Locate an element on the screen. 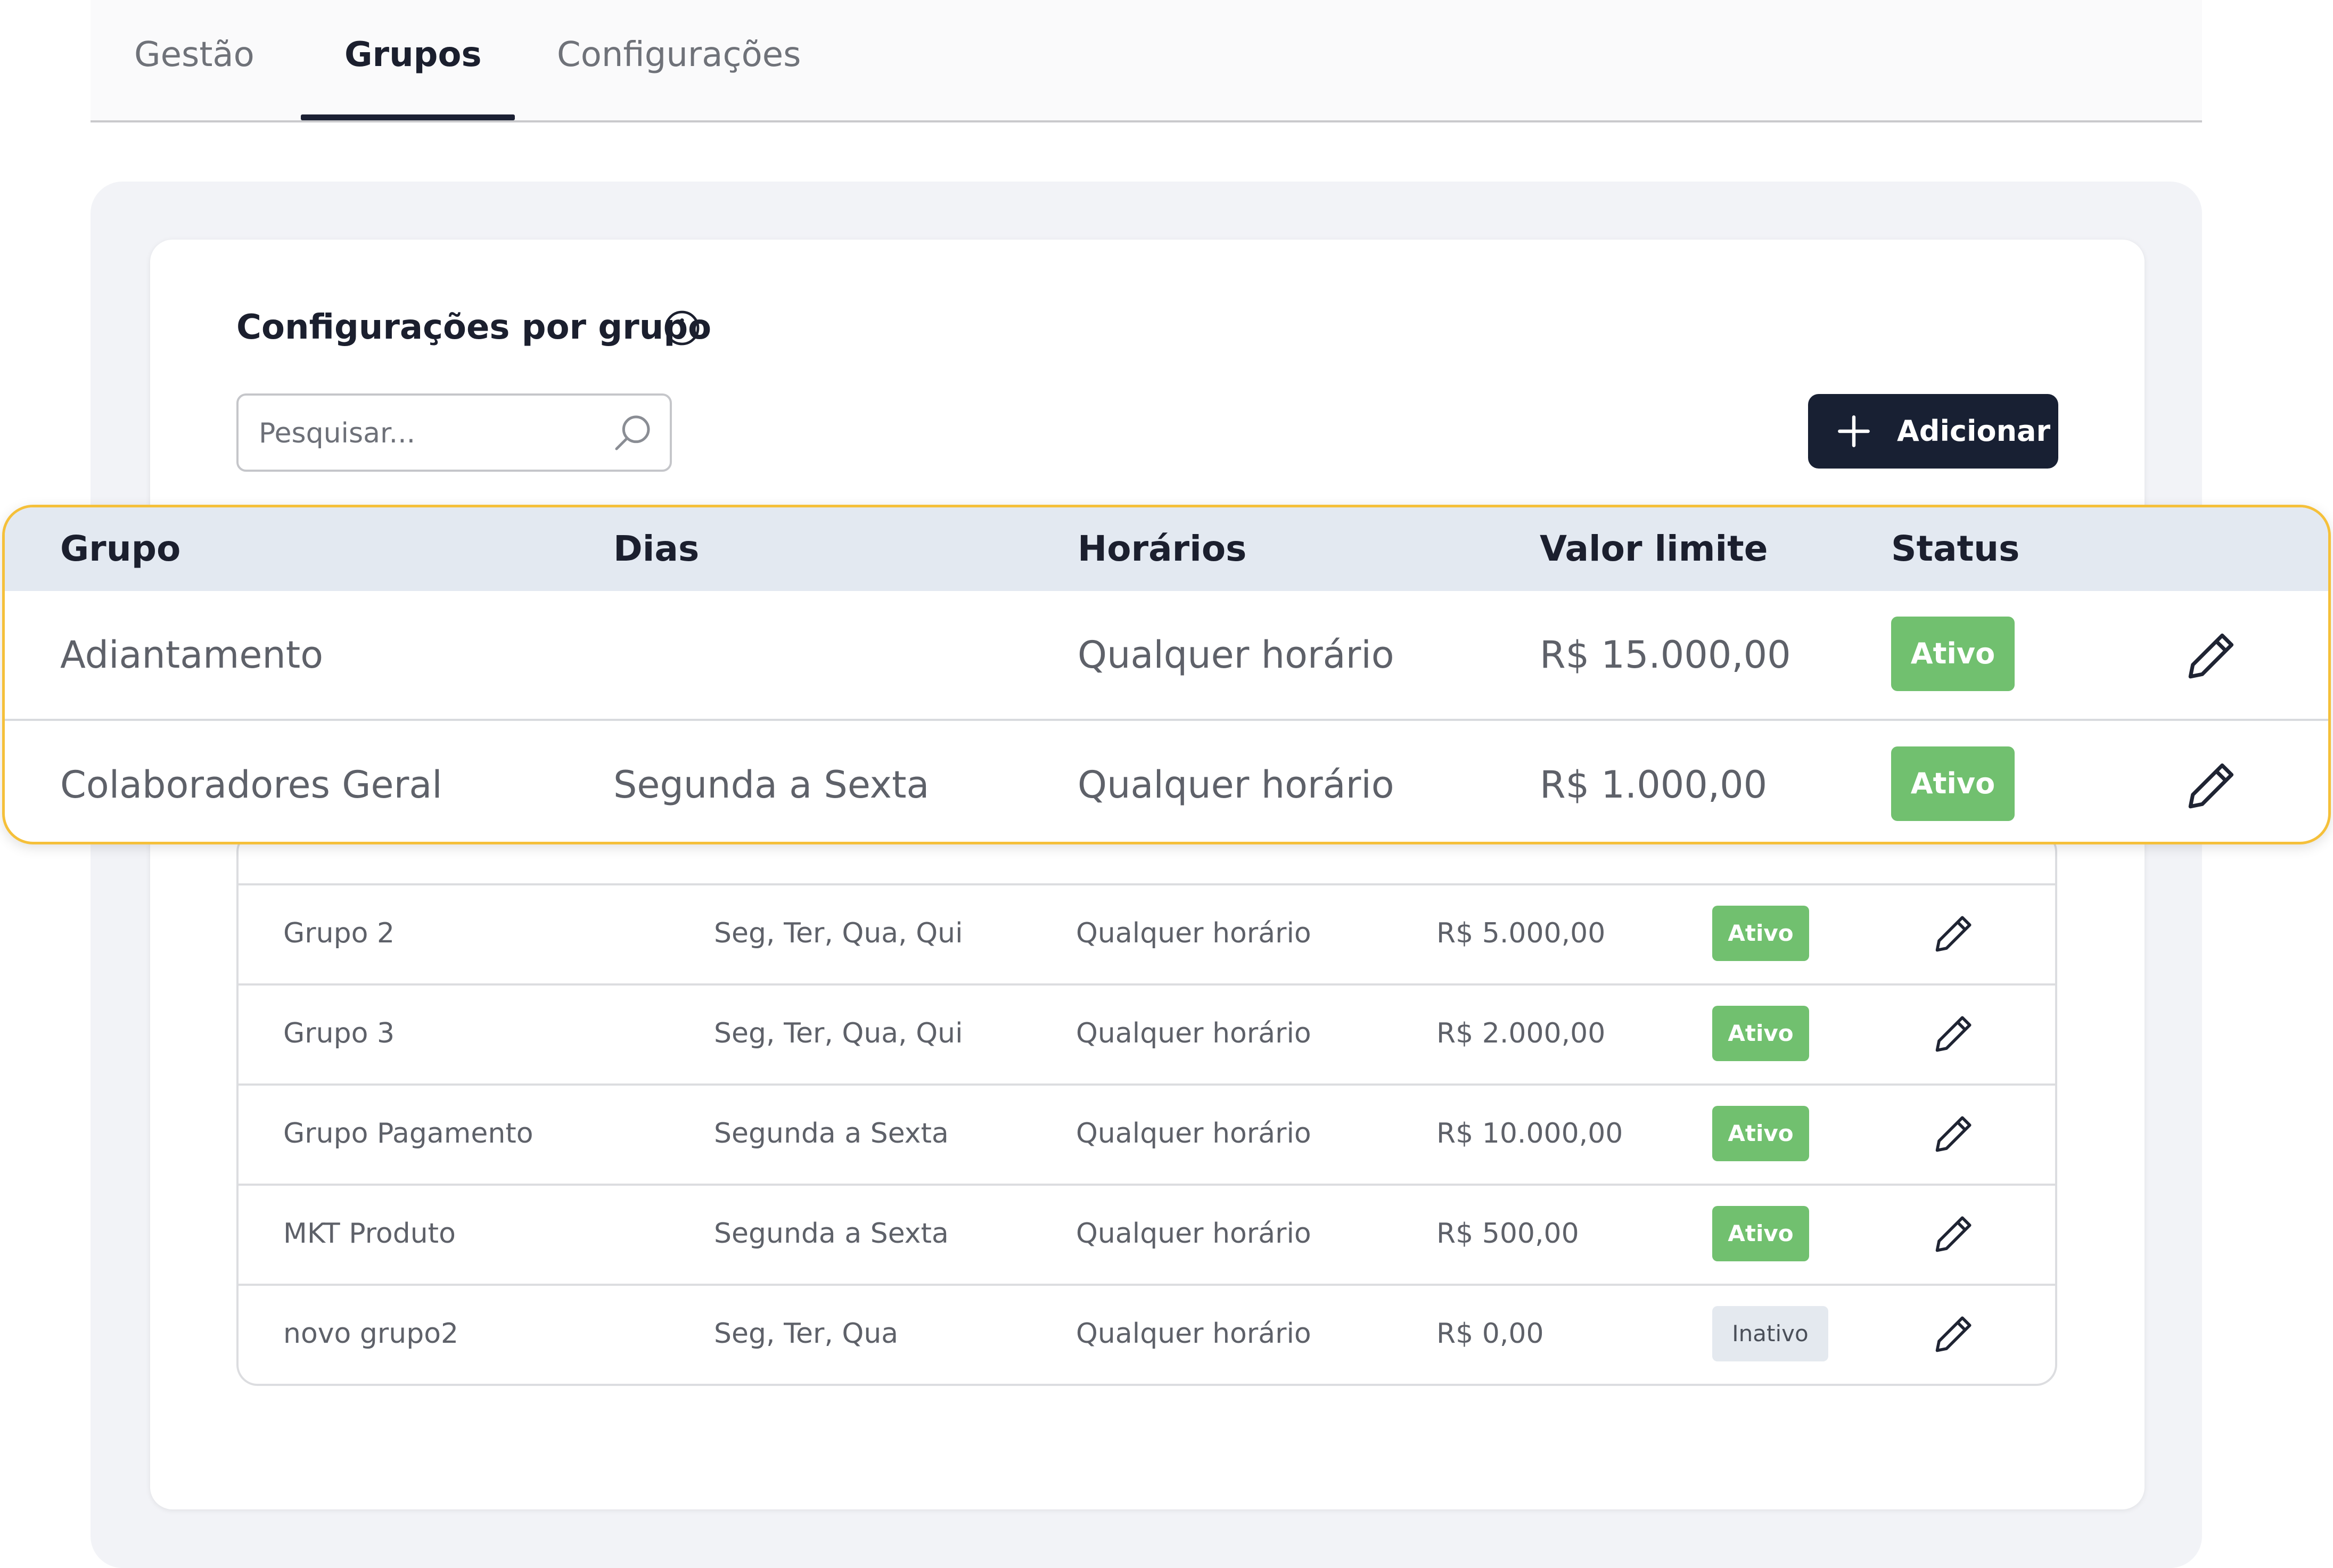 The image size is (2333, 1568). plus-icon is located at coordinates (1854, 431).